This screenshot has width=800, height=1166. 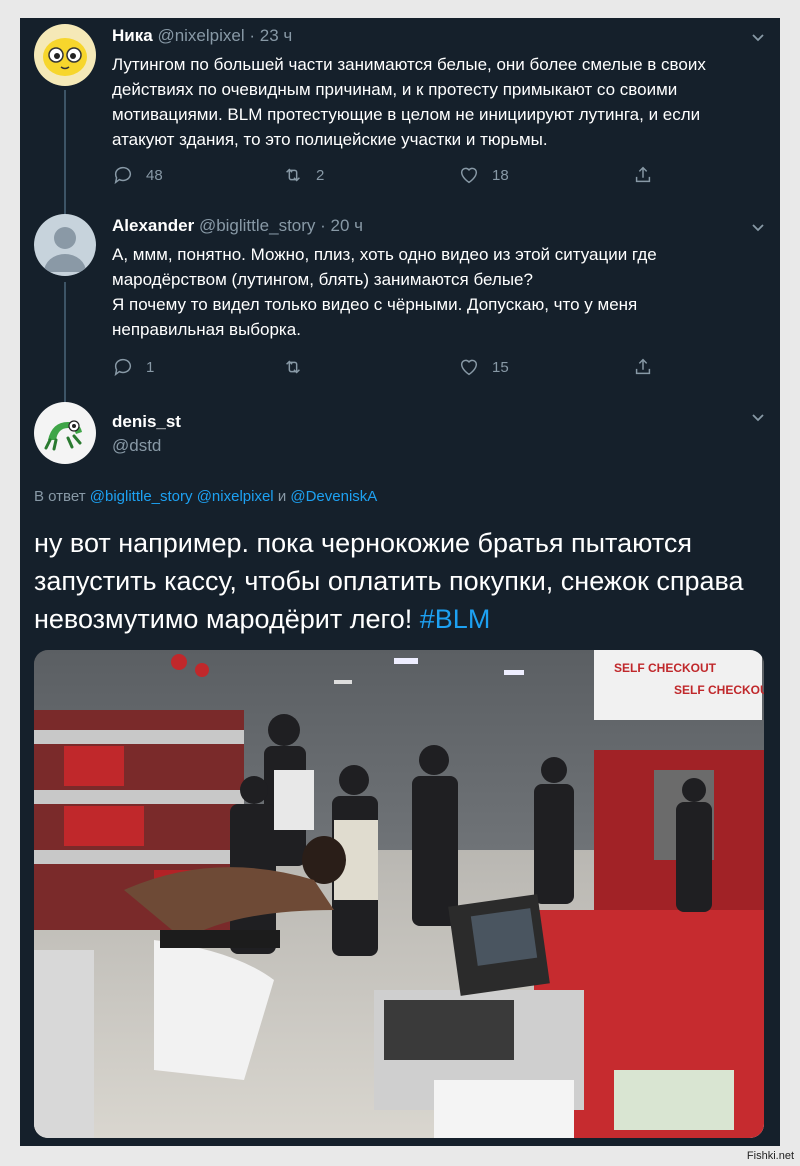 I want to click on like-count: 15, so click(x=500, y=367).